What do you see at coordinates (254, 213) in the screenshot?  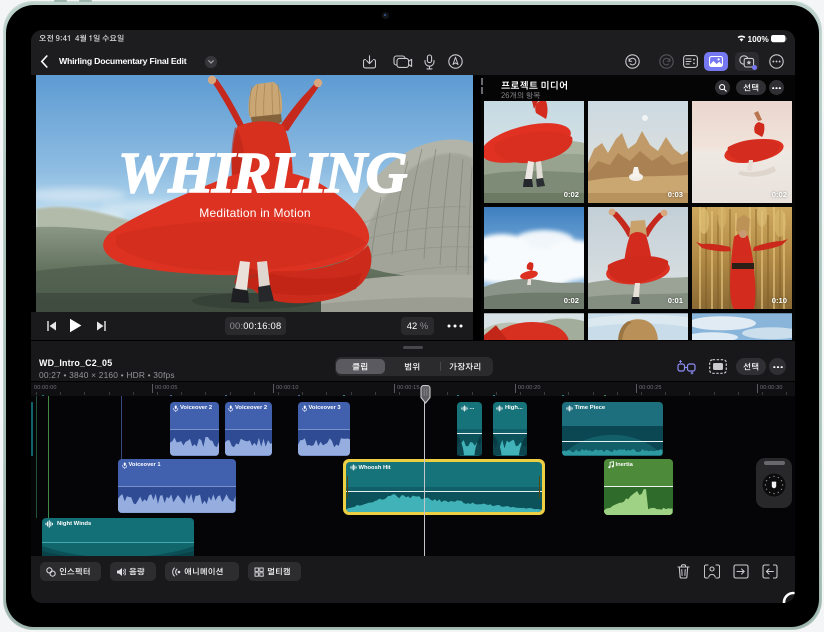 I see `svg-text: Meditation in Motion` at bounding box center [254, 213].